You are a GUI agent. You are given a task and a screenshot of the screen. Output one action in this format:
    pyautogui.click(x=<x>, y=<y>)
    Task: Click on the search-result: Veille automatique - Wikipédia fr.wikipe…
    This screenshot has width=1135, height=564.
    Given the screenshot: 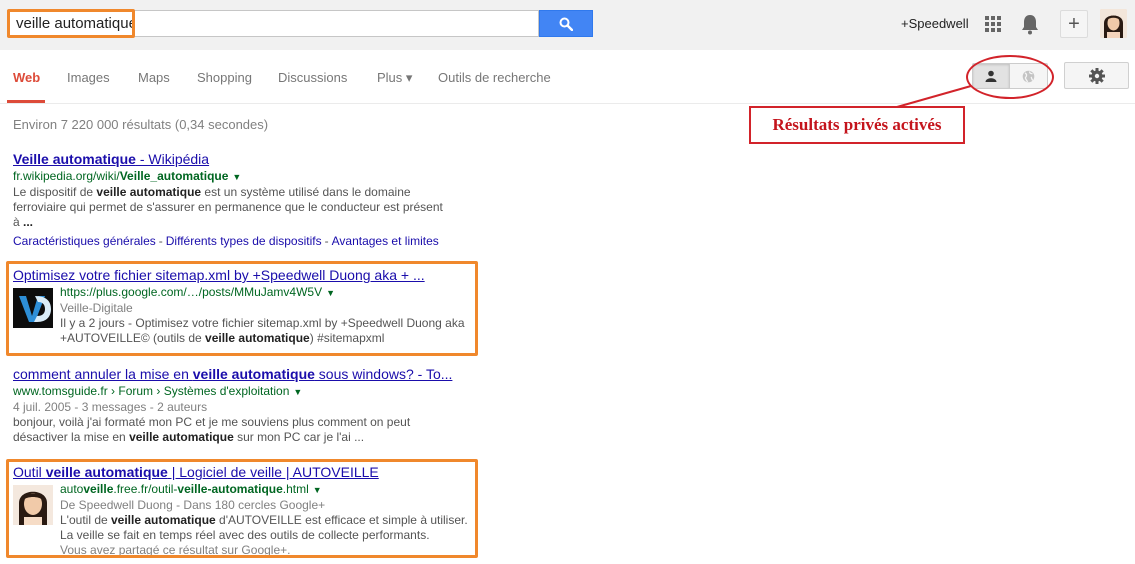 What is the action you would take?
    pyautogui.click(x=243, y=200)
    